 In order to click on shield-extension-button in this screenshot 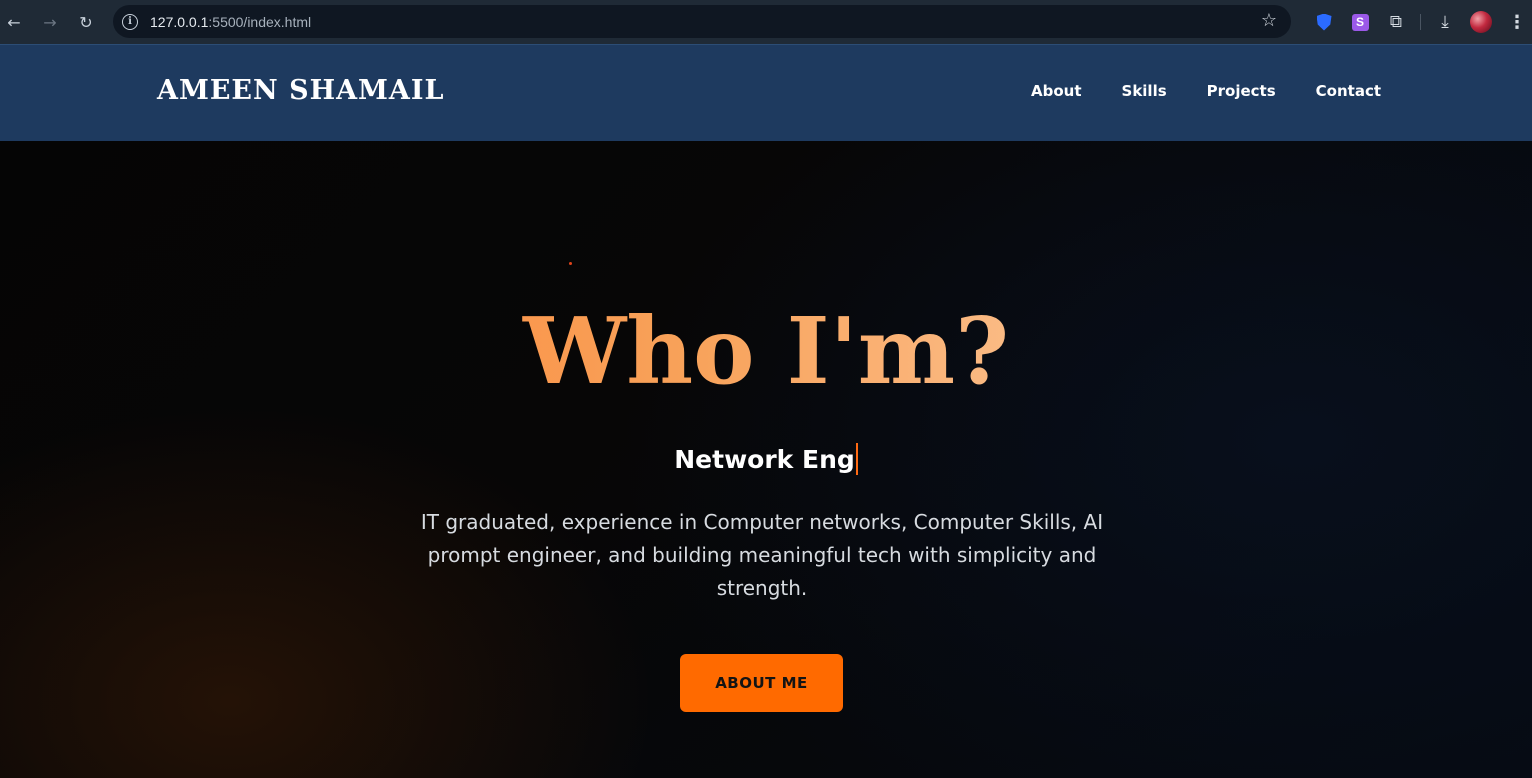, I will do `click(1324, 22)`.